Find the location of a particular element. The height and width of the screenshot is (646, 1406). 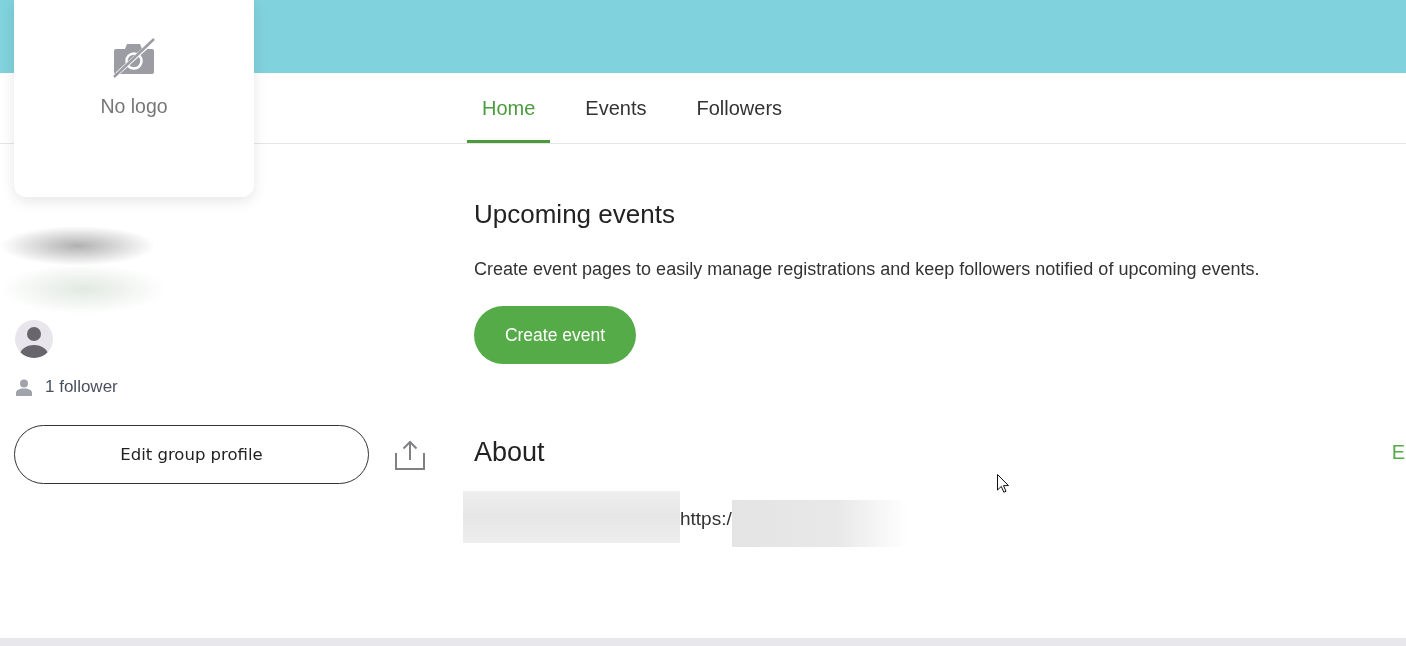

section-title: About is located at coordinates (509, 452).